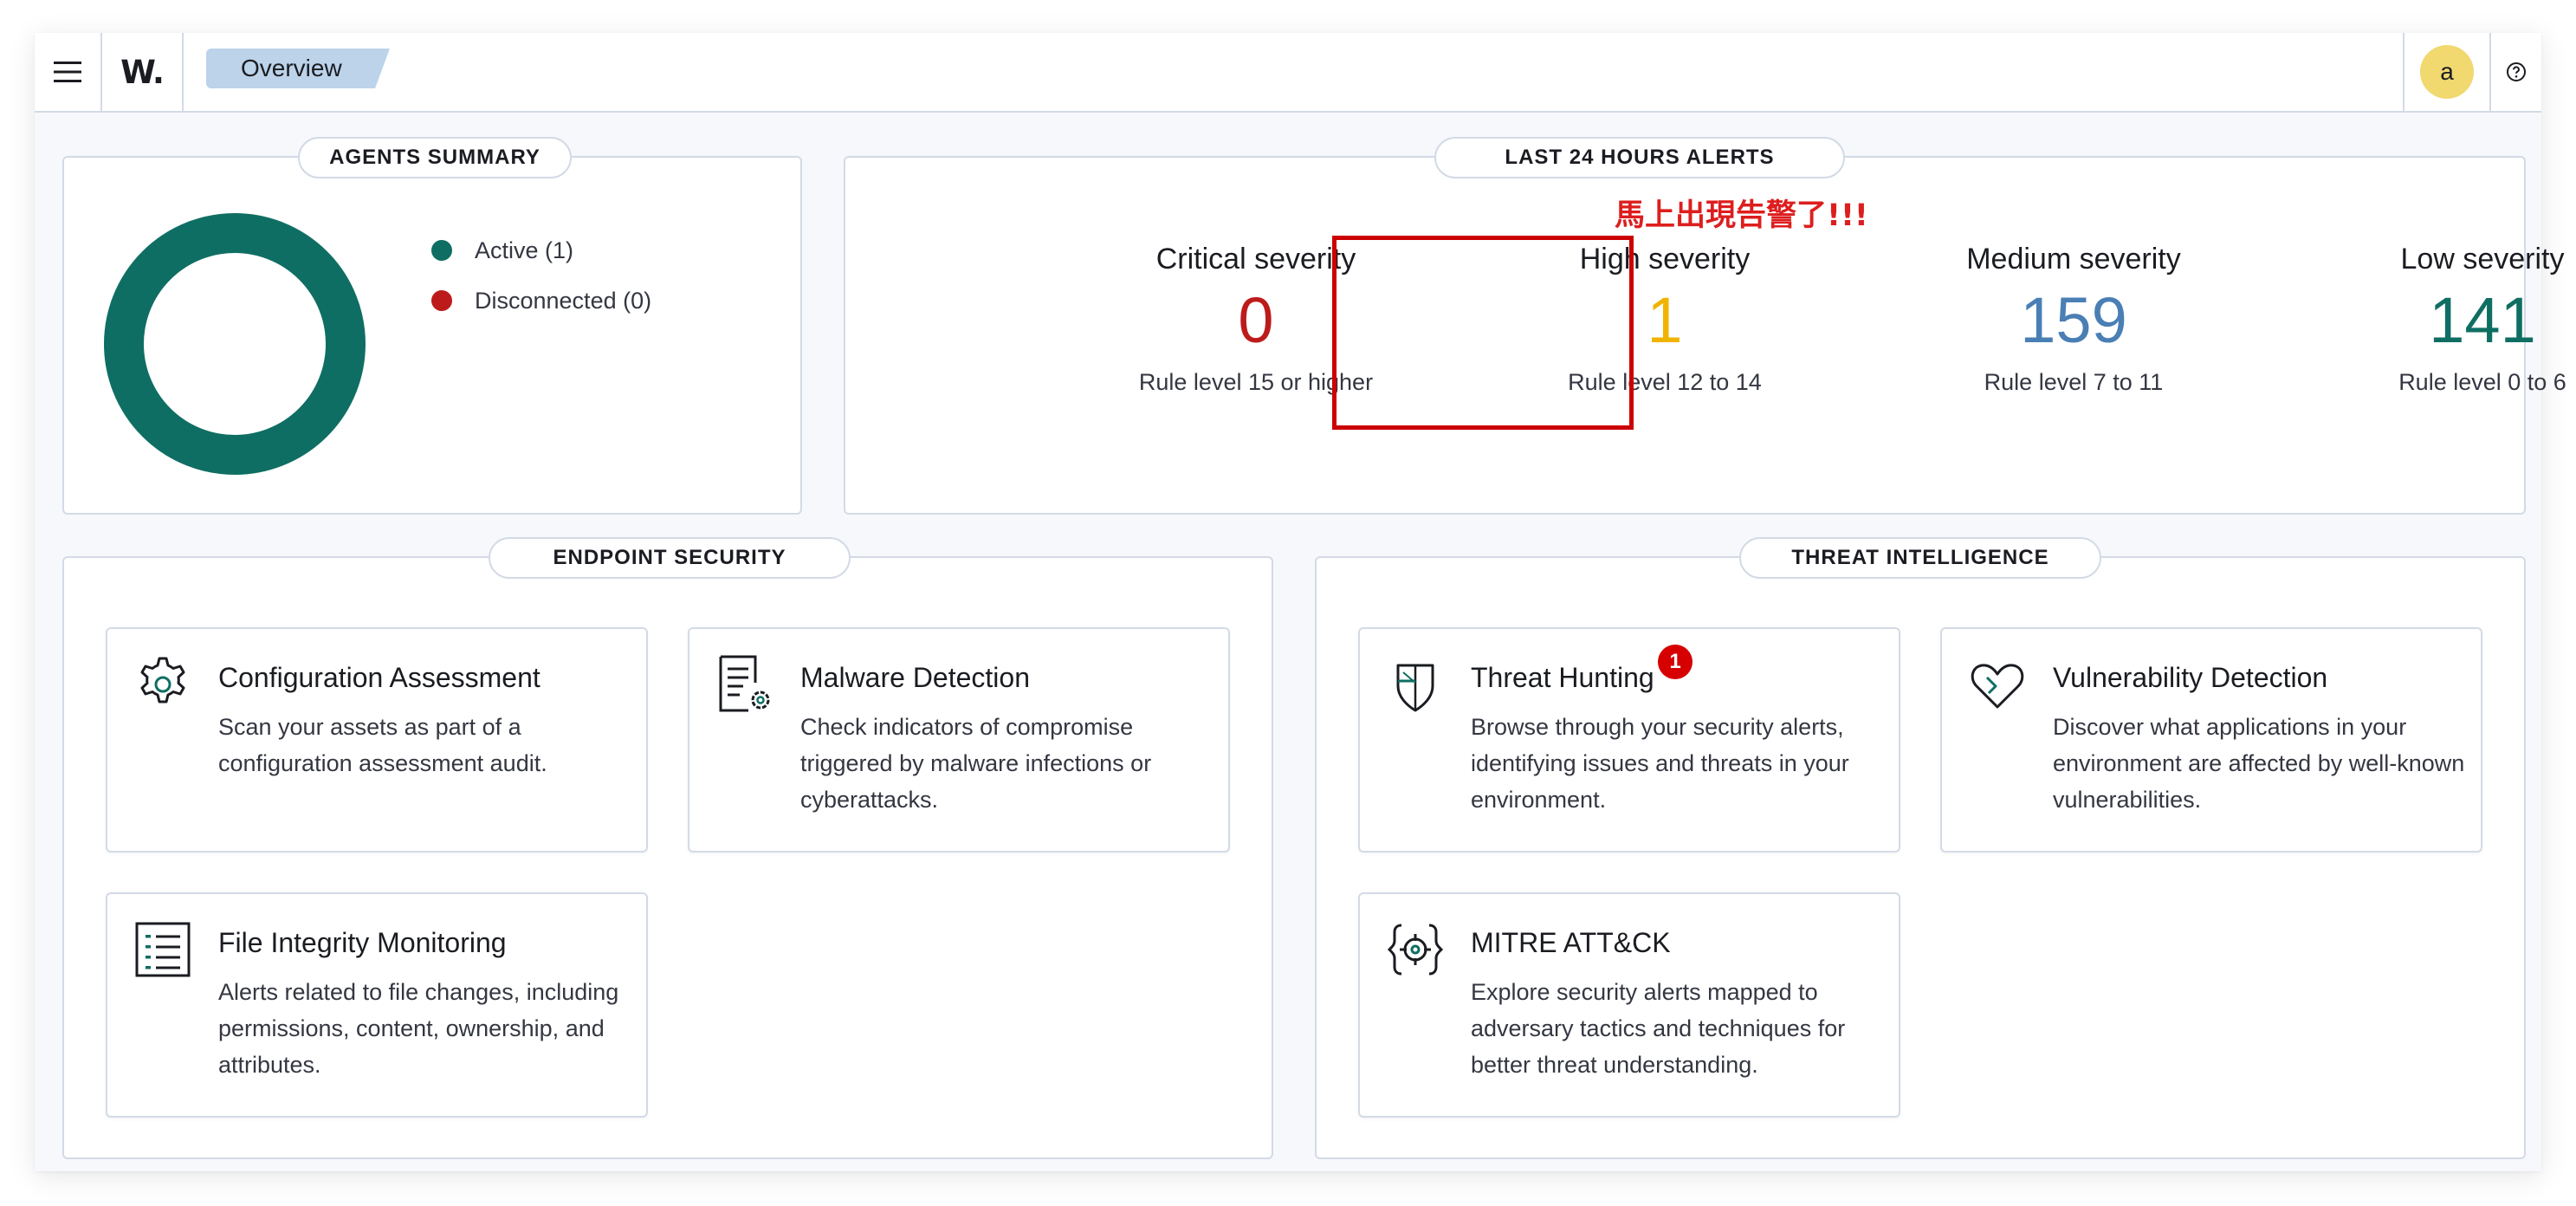 The image size is (2576, 1206). I want to click on crosshair-icon, so click(1415, 950).